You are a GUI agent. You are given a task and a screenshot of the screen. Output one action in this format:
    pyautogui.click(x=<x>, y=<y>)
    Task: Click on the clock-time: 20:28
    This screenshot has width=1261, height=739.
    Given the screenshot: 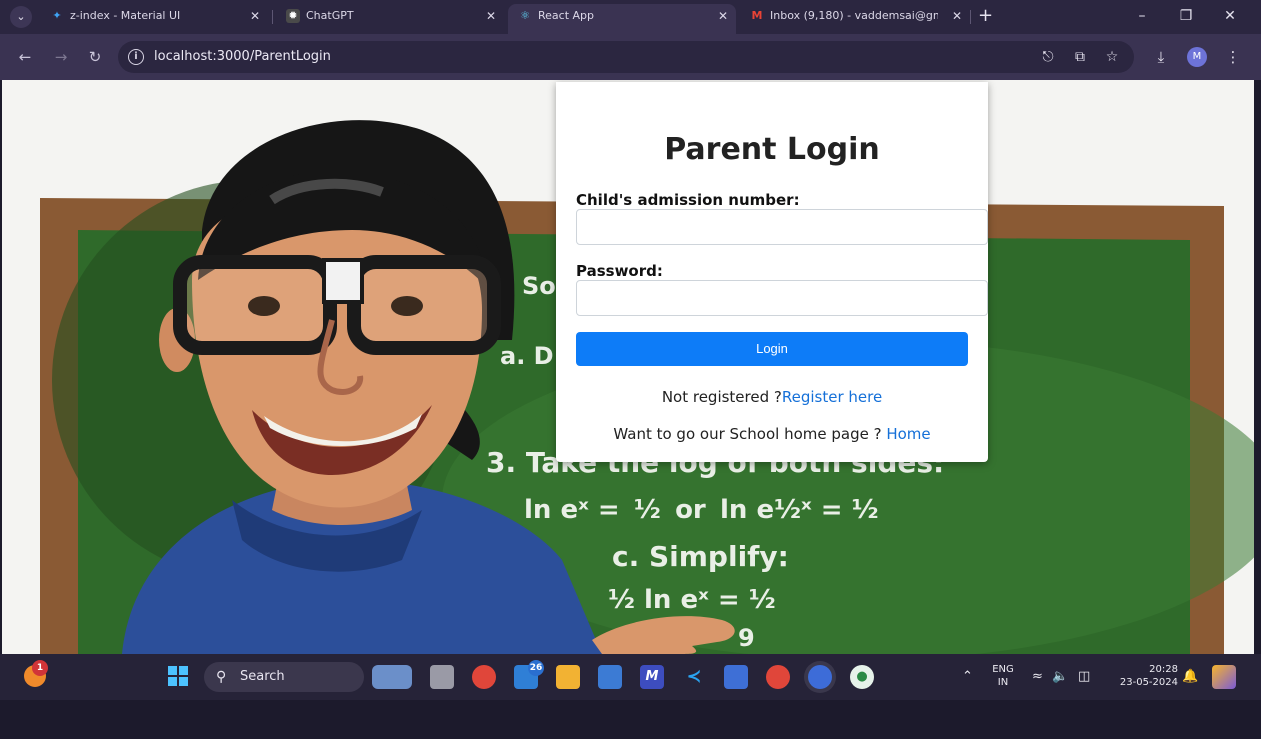 What is the action you would take?
    pyautogui.click(x=1143, y=670)
    